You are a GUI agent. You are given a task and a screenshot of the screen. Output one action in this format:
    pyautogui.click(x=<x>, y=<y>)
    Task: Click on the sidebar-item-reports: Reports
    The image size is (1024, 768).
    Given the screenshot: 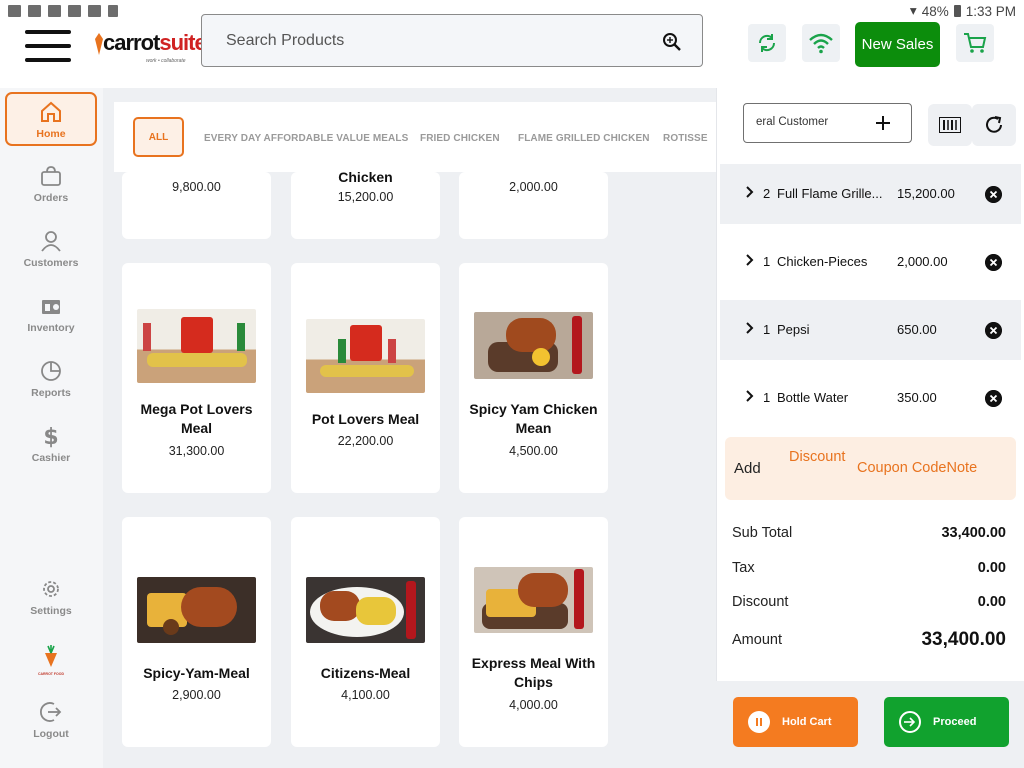 What is the action you would take?
    pyautogui.click(x=51, y=380)
    